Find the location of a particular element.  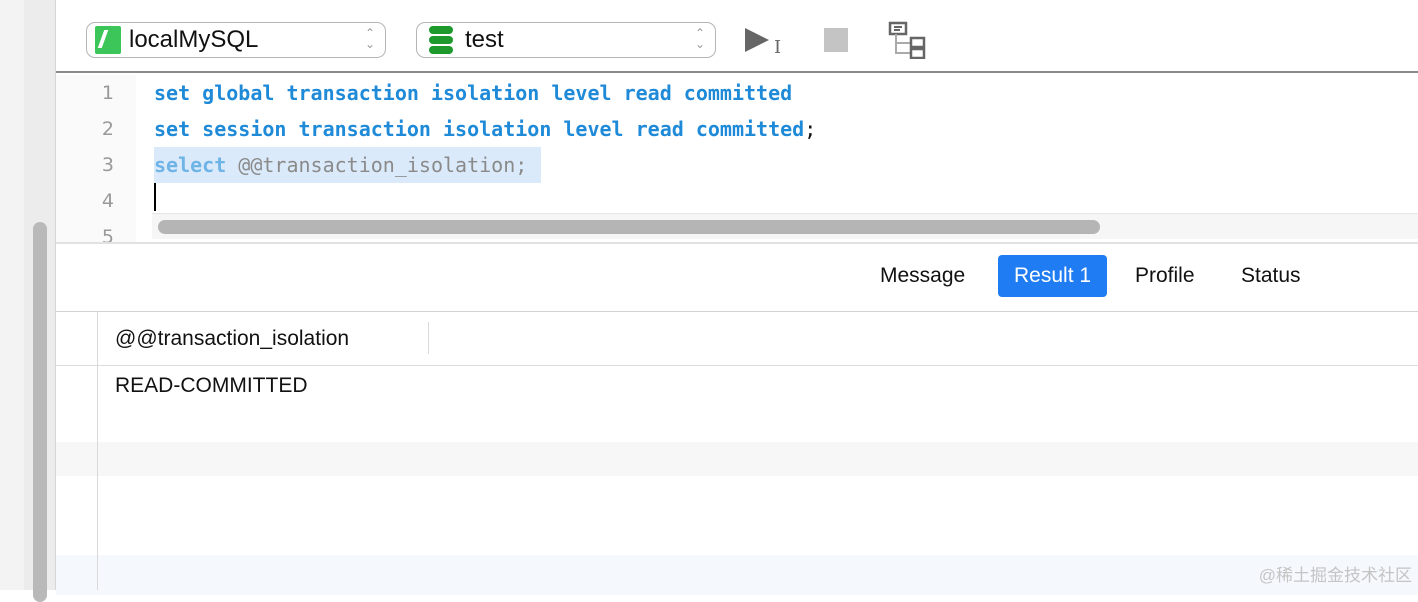

database-icon is located at coordinates (441, 40).